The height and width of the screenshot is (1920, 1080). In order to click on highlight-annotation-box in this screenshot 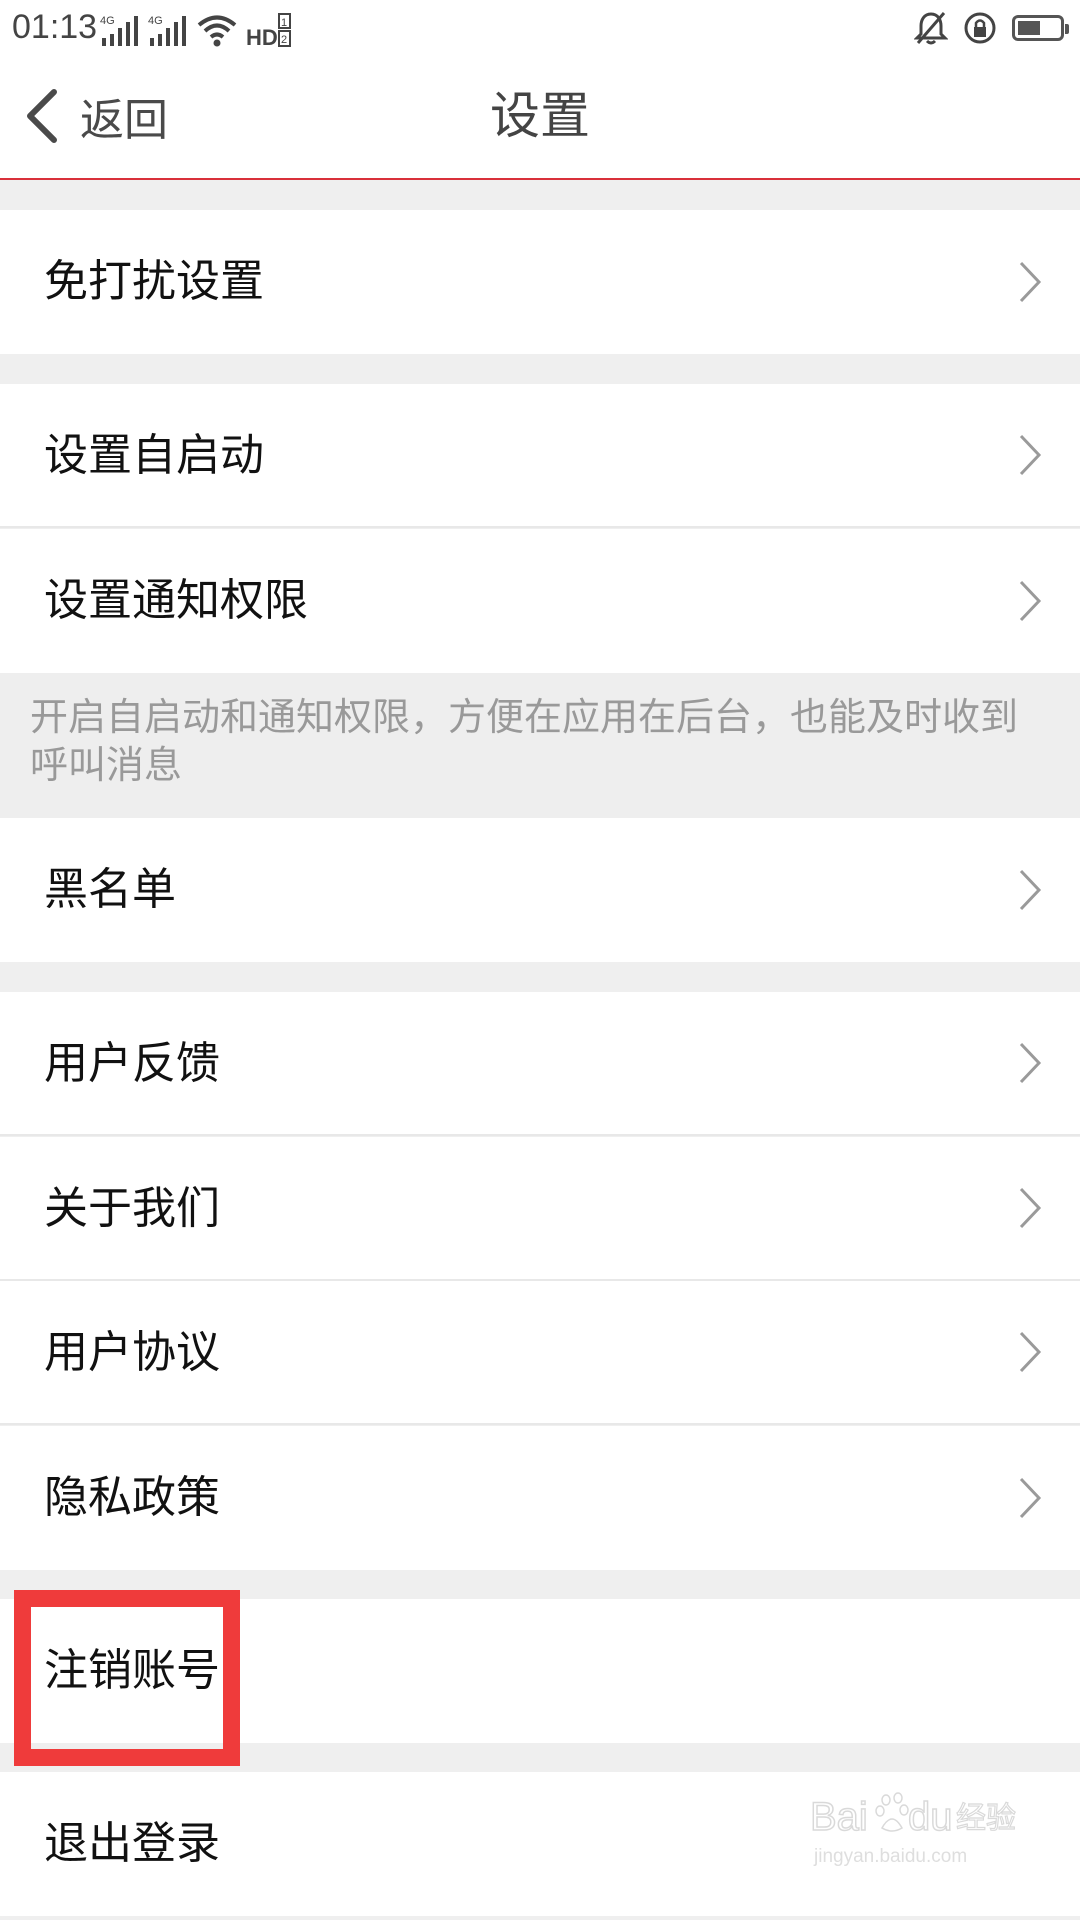, I will do `click(127, 1678)`.